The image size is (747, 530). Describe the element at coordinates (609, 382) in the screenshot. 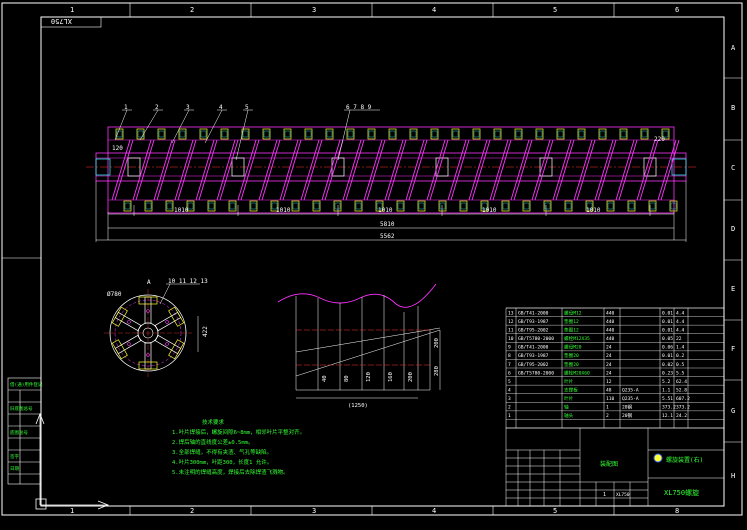

I see `table-cell: 12` at that location.